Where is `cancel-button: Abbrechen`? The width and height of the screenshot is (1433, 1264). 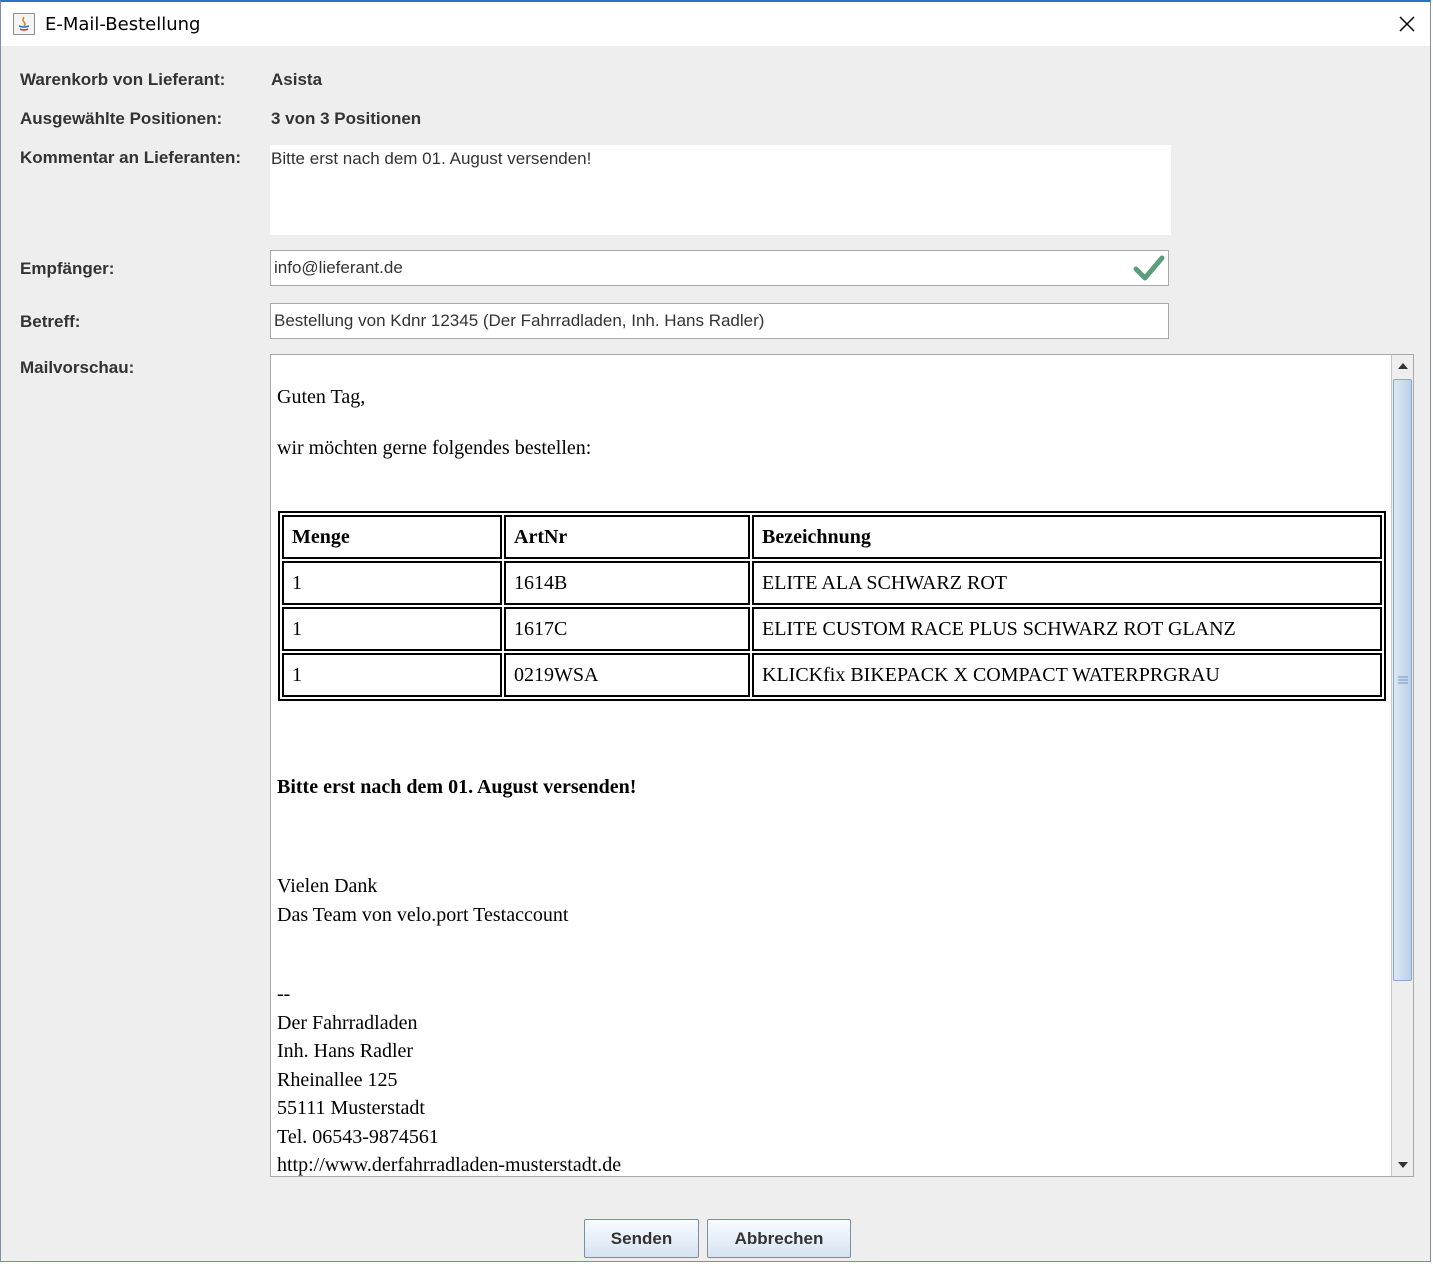
cancel-button: Abbrechen is located at coordinates (779, 1238).